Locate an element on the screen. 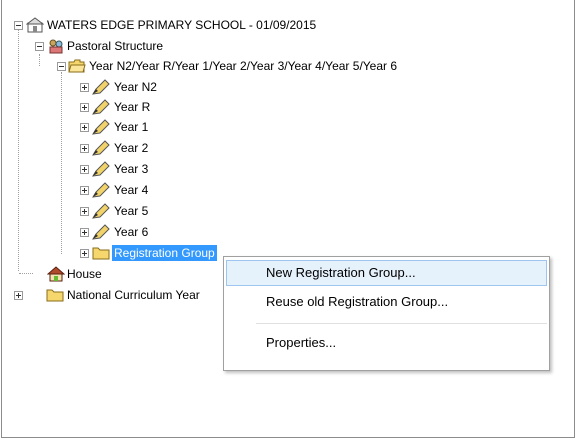  year-label: Year 3 is located at coordinates (131, 169).